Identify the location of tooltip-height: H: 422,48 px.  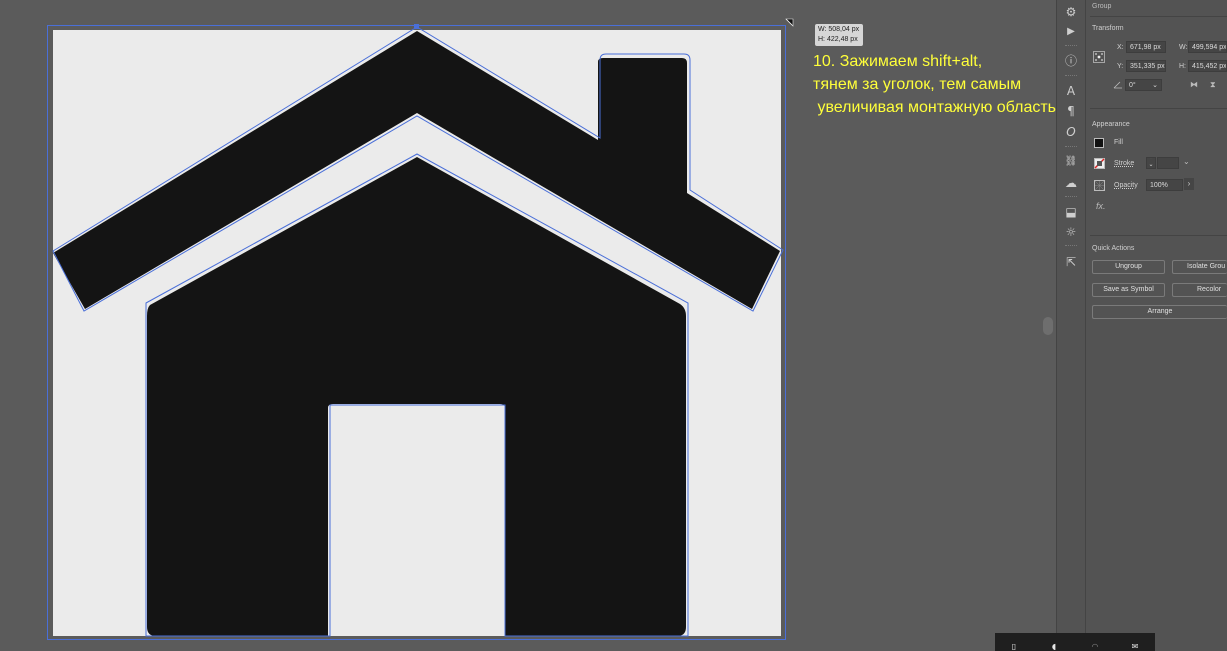
(838, 39).